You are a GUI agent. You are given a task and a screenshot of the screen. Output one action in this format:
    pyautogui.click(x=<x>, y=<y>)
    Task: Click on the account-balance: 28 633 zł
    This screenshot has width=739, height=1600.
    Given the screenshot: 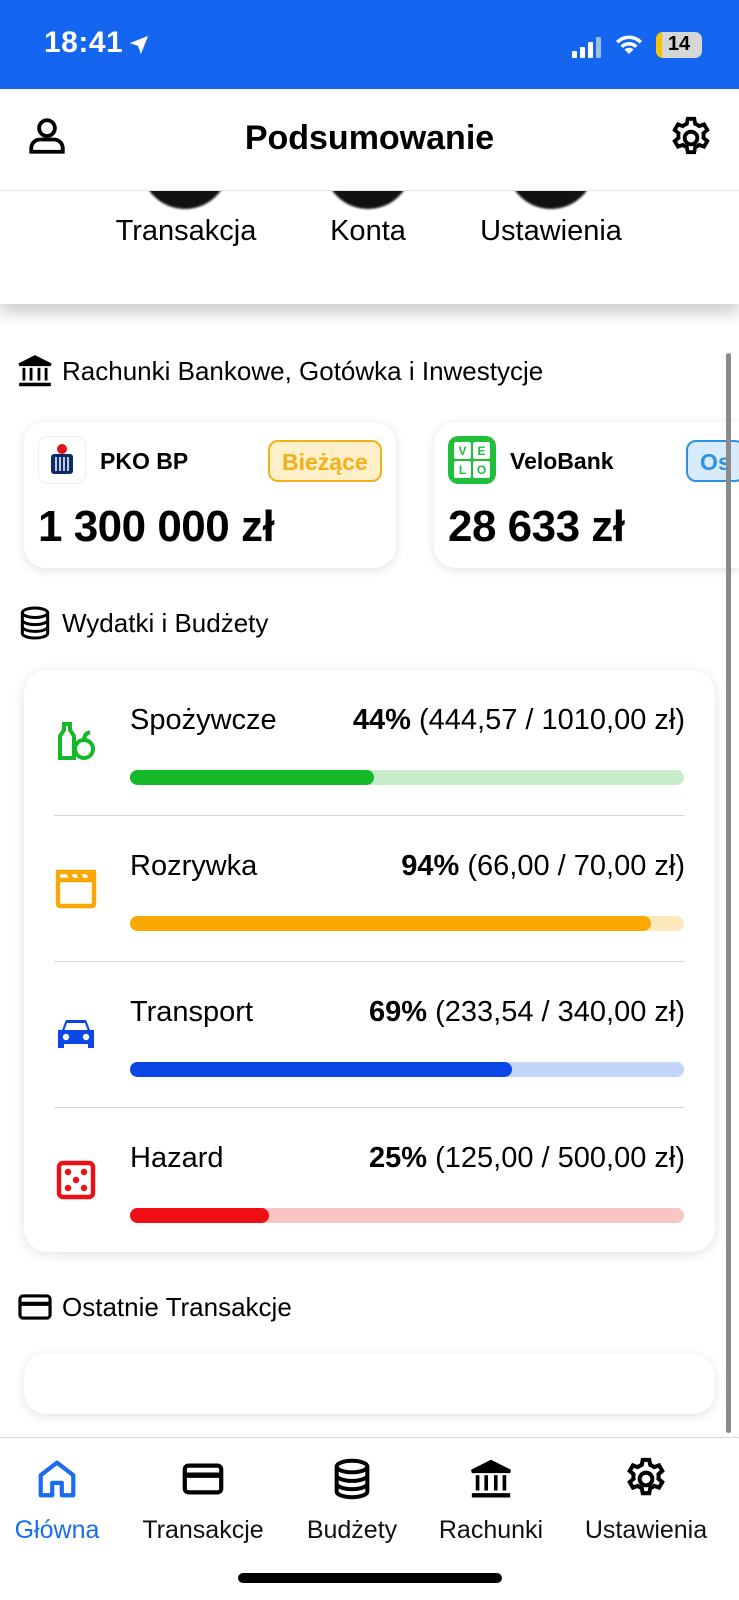 What is the action you would take?
    pyautogui.click(x=536, y=526)
    